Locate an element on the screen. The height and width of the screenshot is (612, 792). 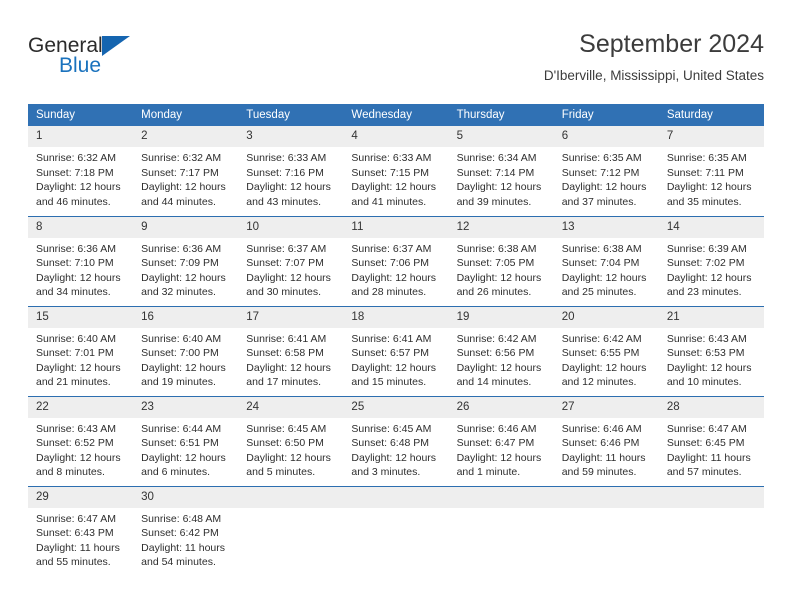
day-number is located at coordinates (396, 497).